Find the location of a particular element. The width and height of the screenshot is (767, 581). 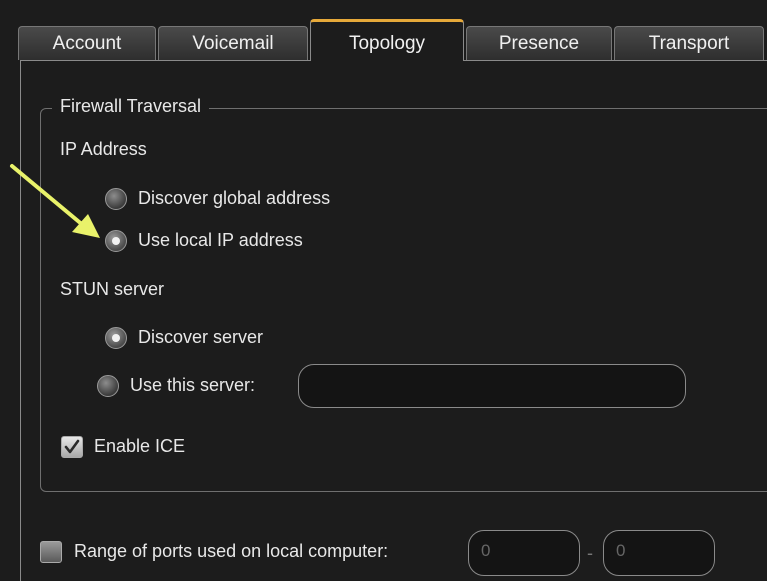

checkmark-icon is located at coordinates (72, 446).